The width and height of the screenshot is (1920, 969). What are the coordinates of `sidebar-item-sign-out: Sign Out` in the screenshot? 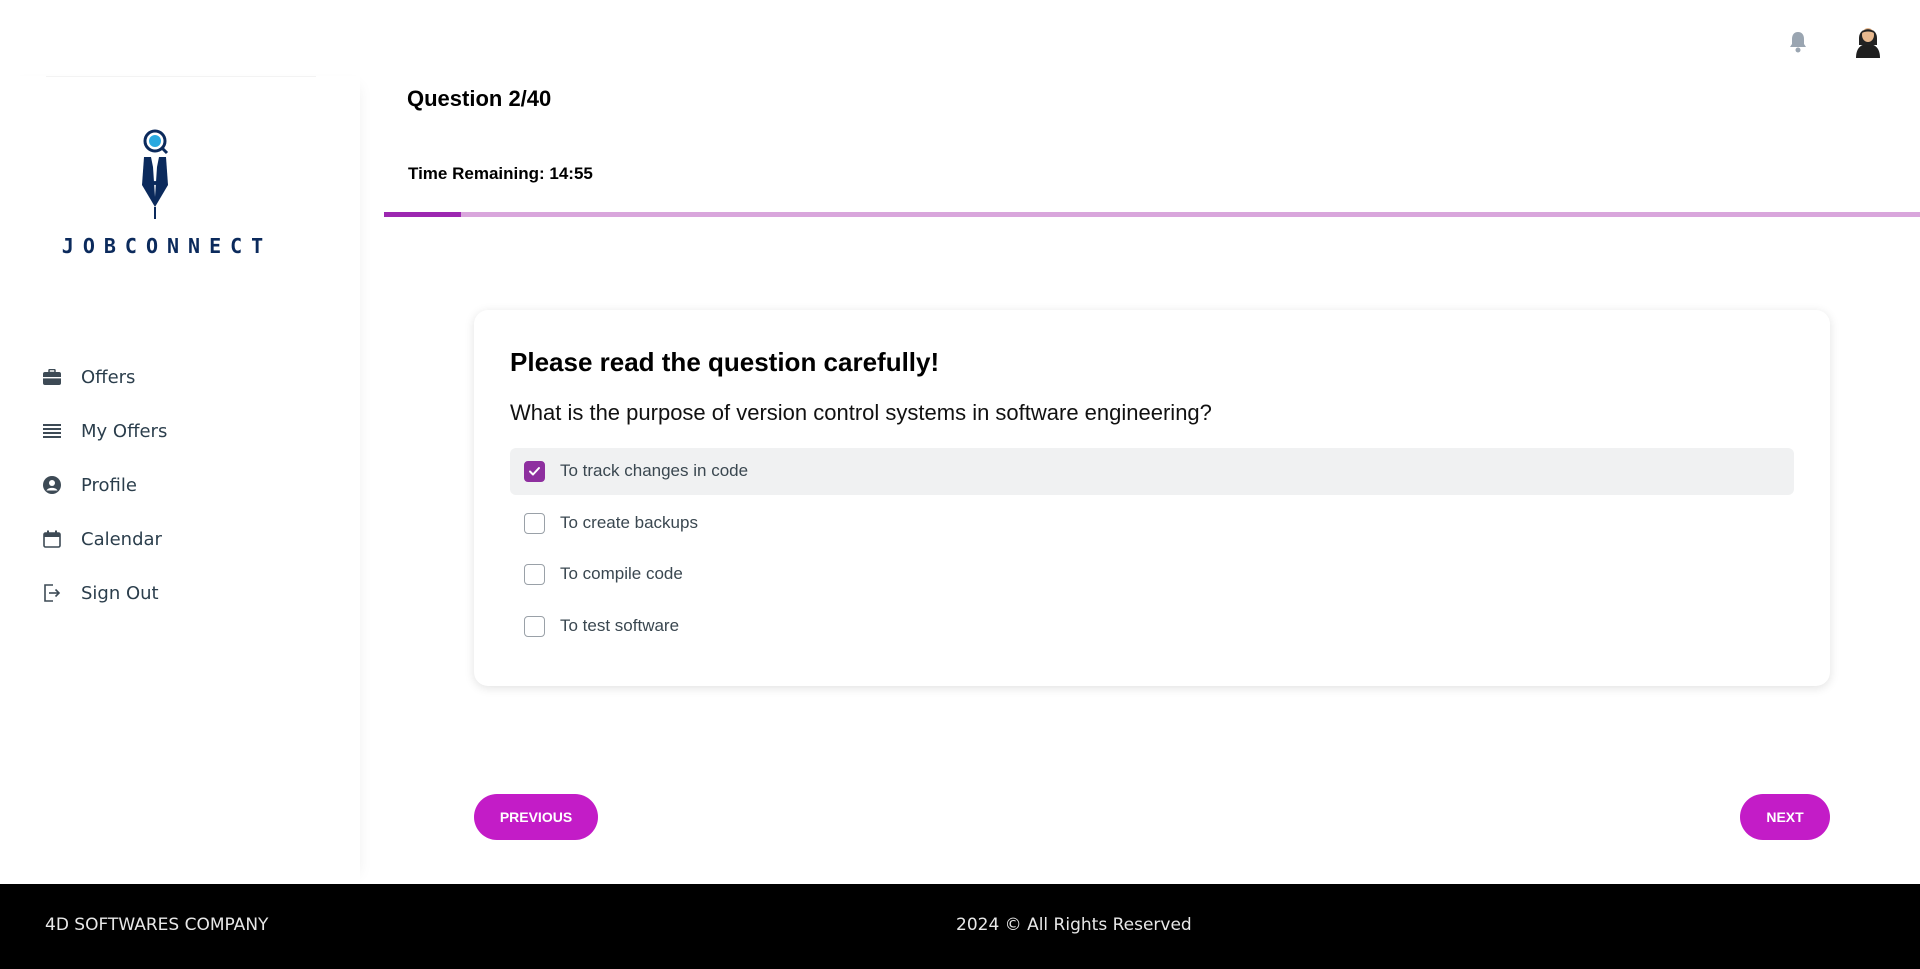 It's located at (180, 593).